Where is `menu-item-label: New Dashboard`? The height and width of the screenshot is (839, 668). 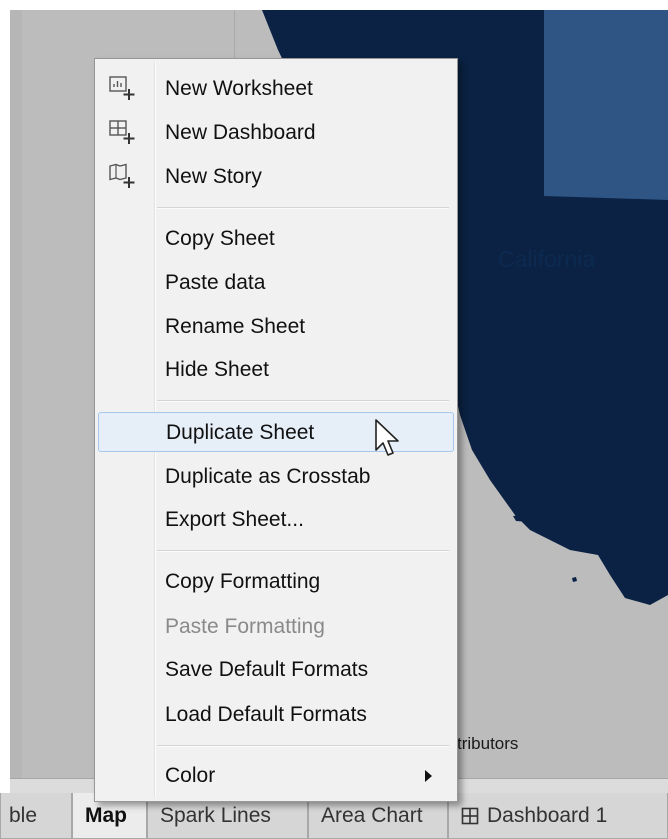 menu-item-label: New Dashboard is located at coordinates (240, 132).